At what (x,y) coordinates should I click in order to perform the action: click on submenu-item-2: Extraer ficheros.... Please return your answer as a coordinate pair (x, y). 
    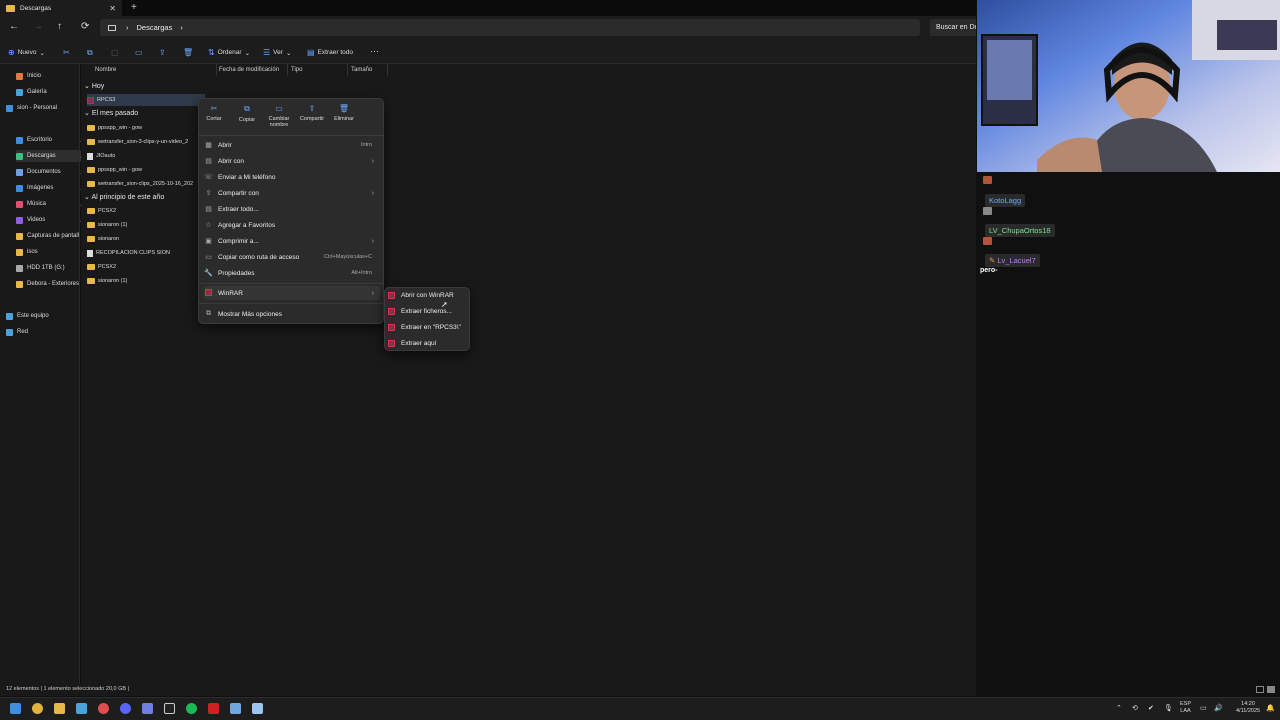
    Looking at the image, I should click on (428, 311).